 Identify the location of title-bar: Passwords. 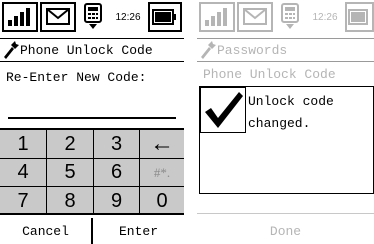
(285, 50).